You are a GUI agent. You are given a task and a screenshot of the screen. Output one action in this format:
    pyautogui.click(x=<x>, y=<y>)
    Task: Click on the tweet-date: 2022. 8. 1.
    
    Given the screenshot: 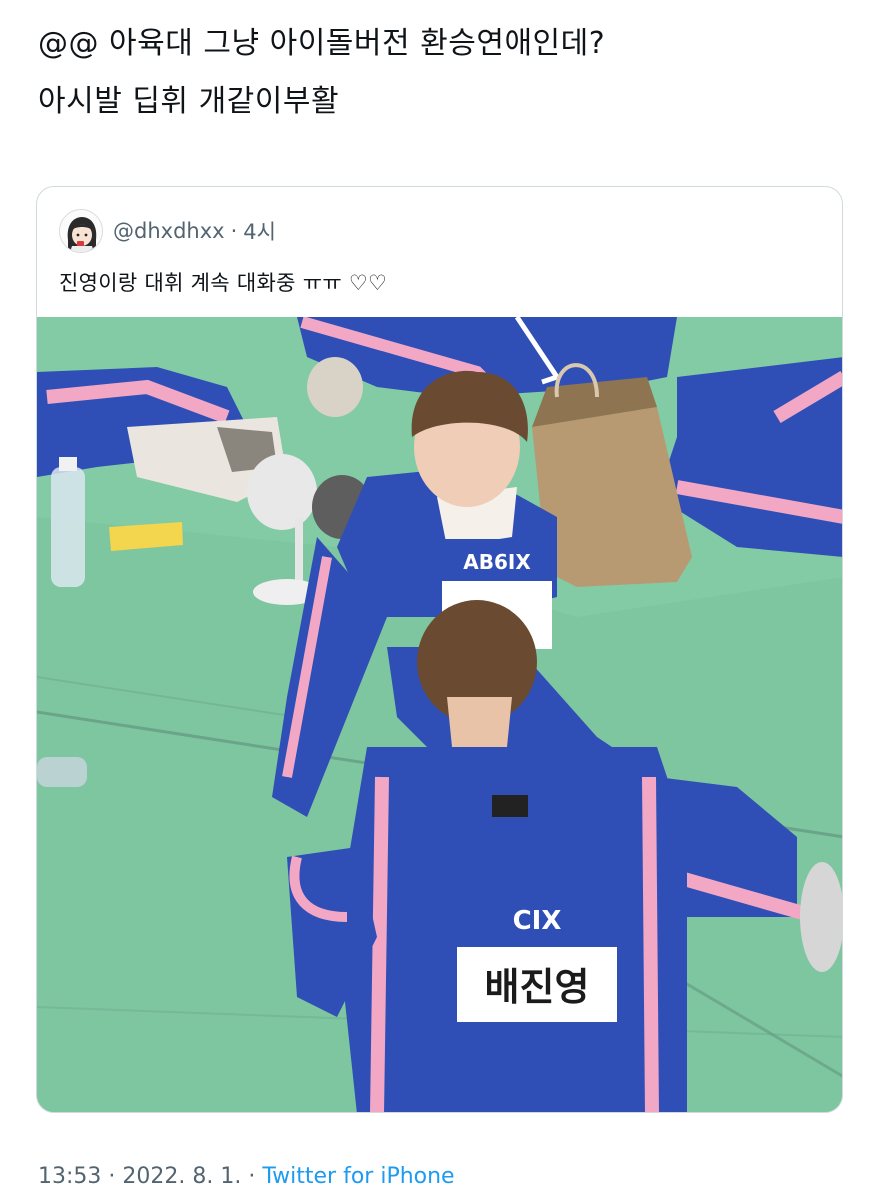 What is the action you would take?
    pyautogui.click(x=181, y=1176)
    